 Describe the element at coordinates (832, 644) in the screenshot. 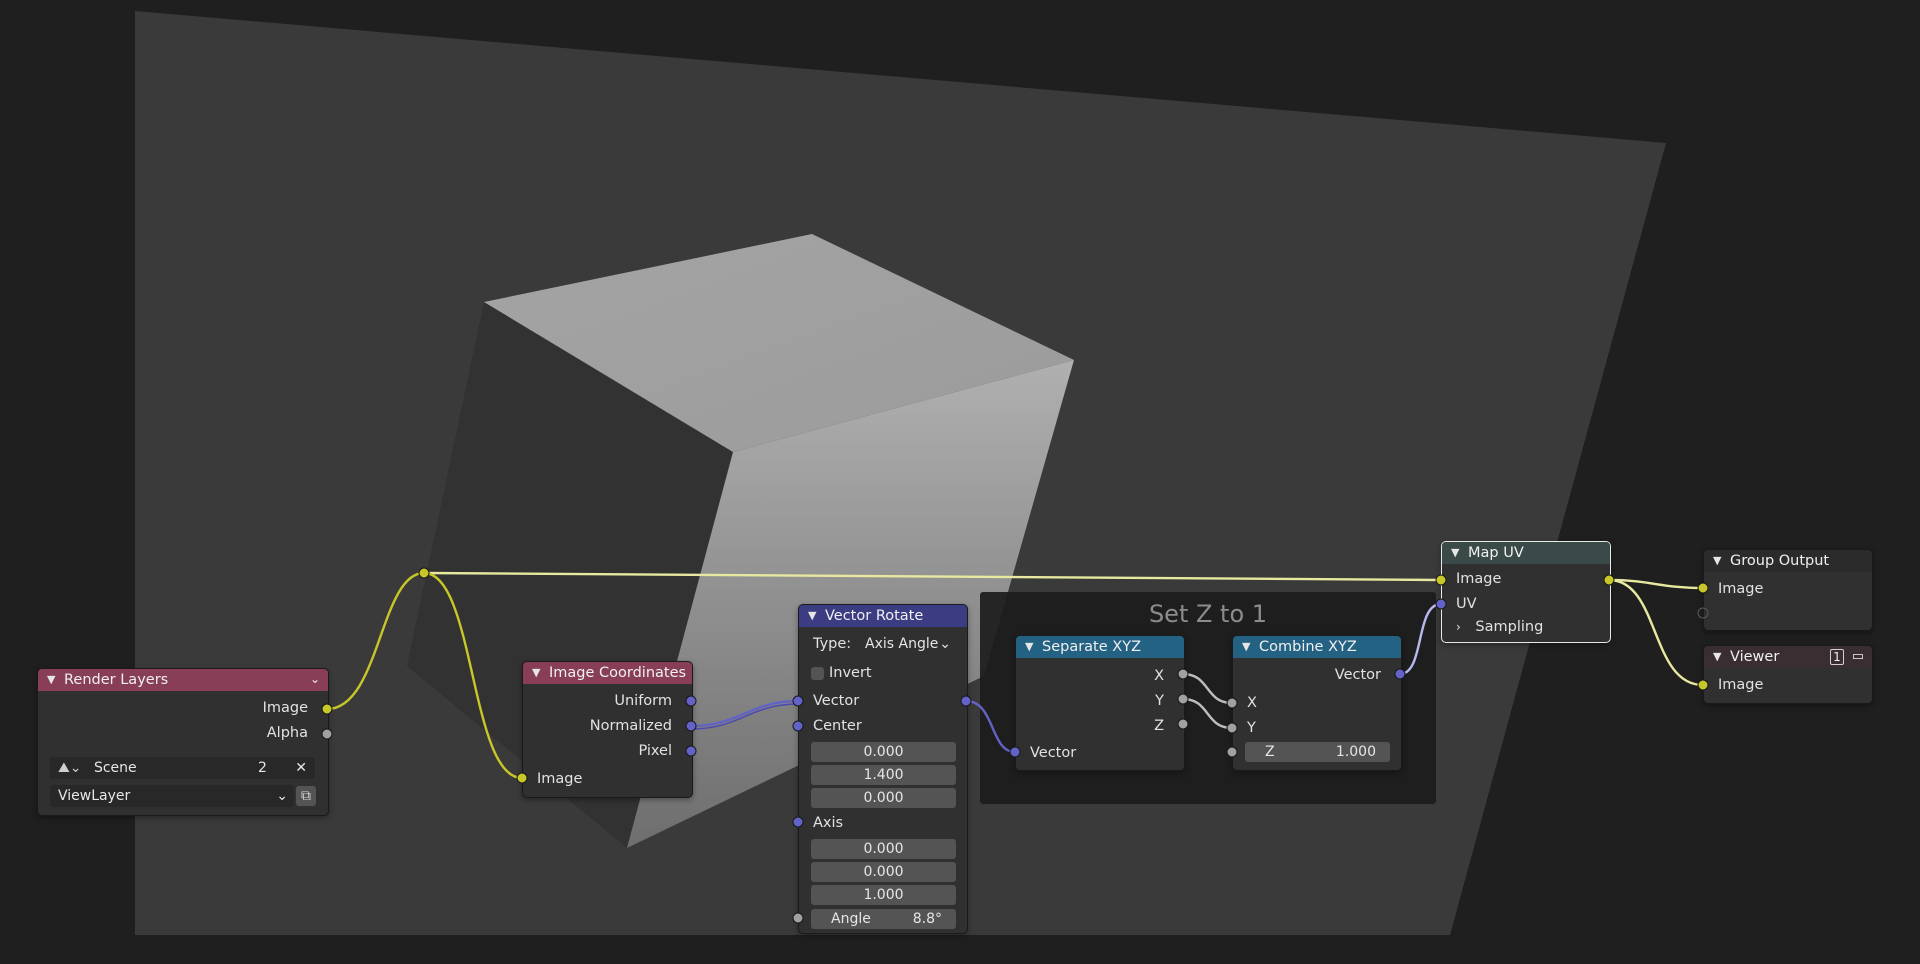

I see `type-label: Type:` at that location.